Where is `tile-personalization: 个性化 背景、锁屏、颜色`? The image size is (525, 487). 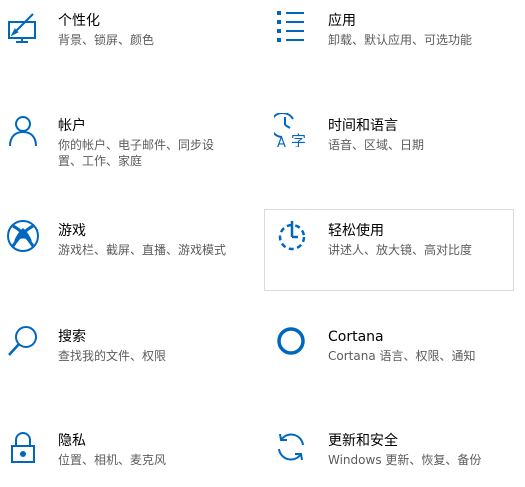
tile-personalization: 个性化 背景、锁屏、颜色 is located at coordinates (131, 46).